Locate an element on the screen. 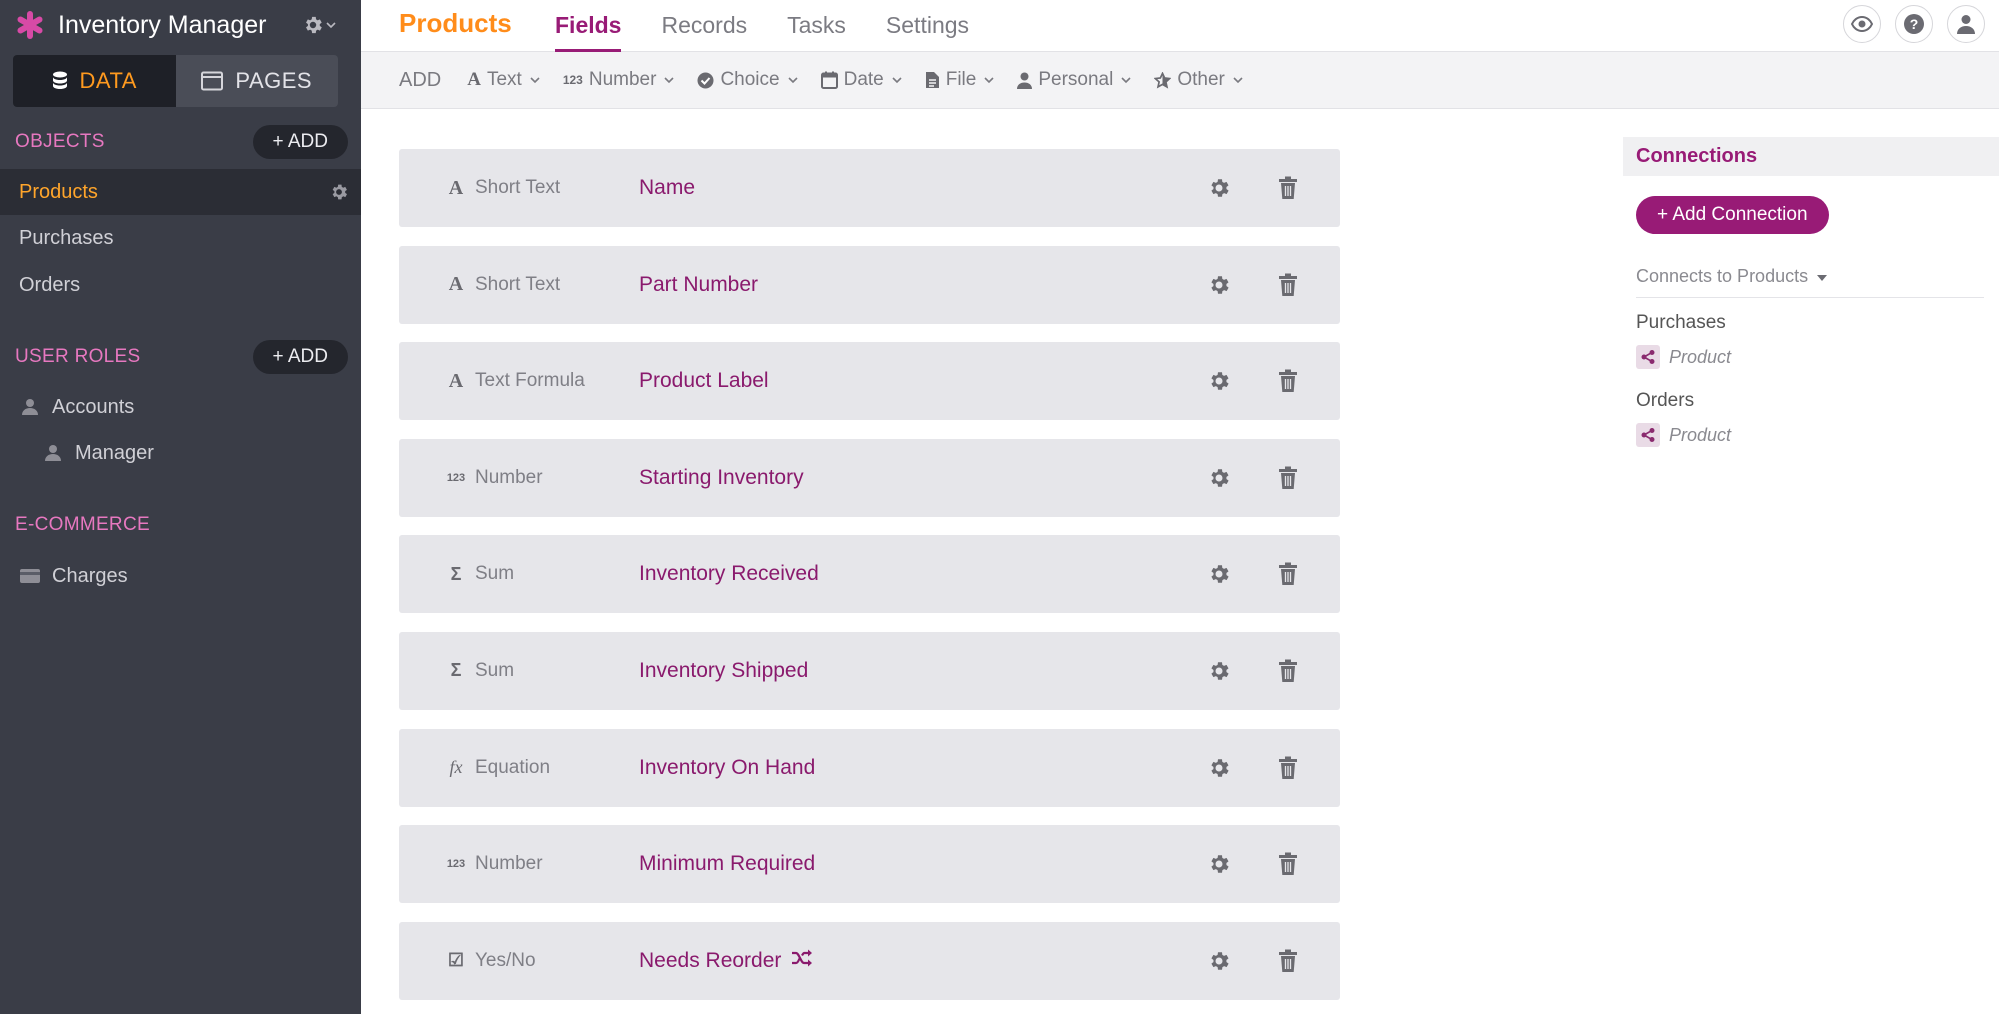 The image size is (1999, 1014). add-number-field-button: 123 Number is located at coordinates (619, 80).